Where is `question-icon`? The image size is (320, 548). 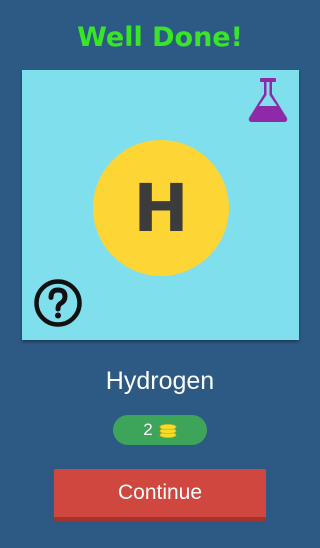
question-icon is located at coordinates (58, 303).